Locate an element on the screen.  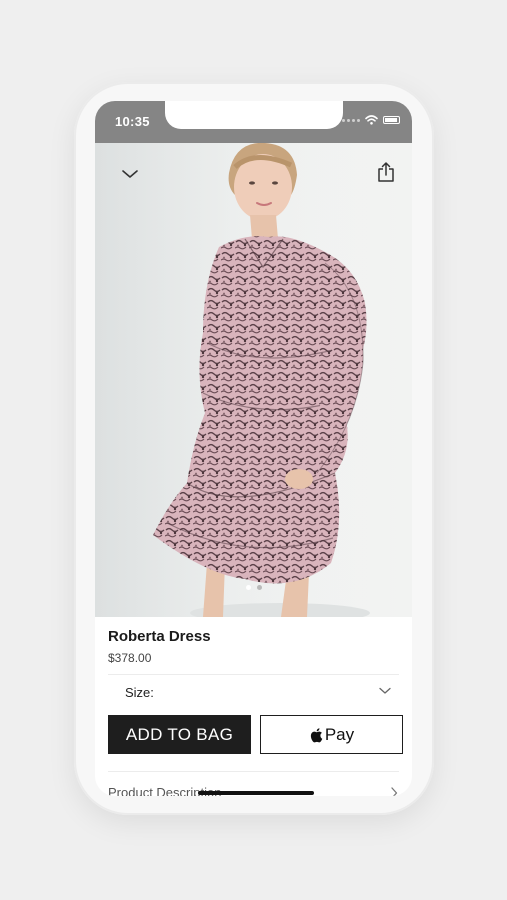
share-icon is located at coordinates (386, 172).